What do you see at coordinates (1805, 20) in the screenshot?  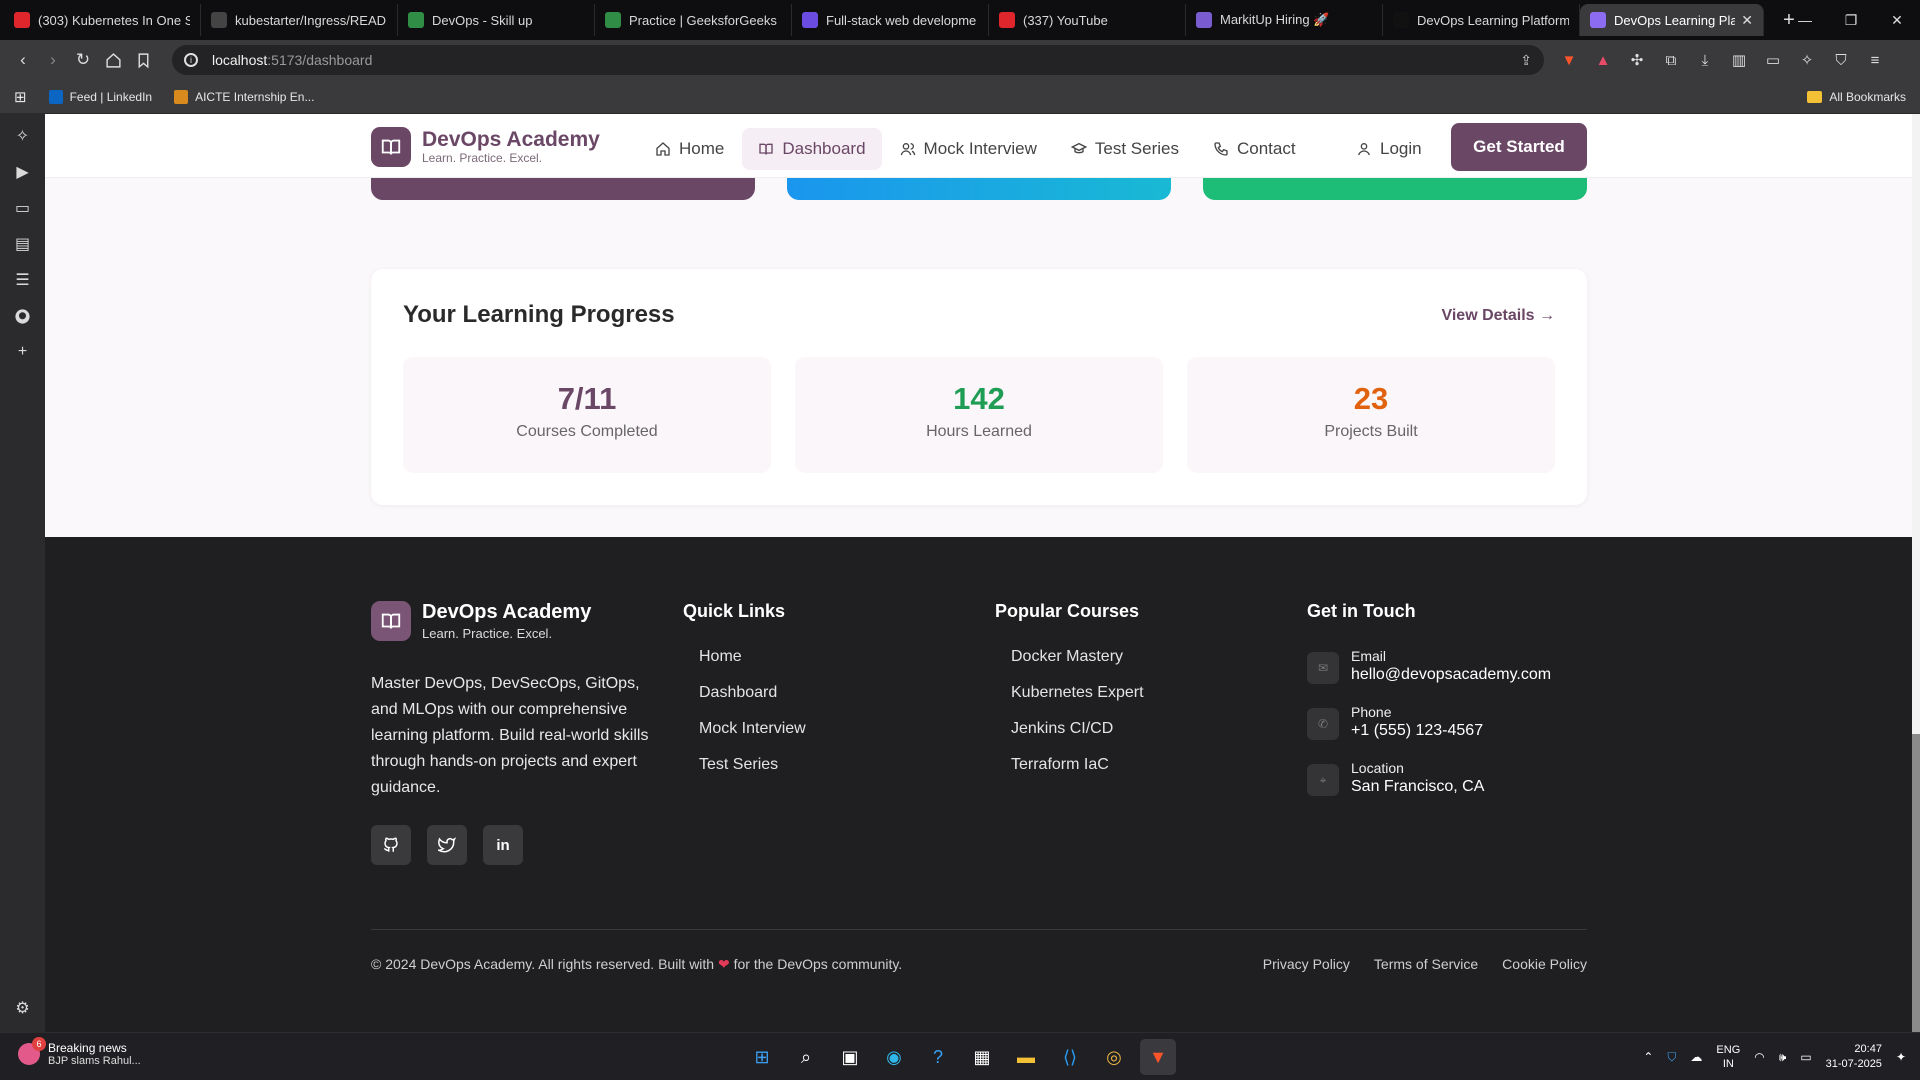 I see `minimize-button: —` at bounding box center [1805, 20].